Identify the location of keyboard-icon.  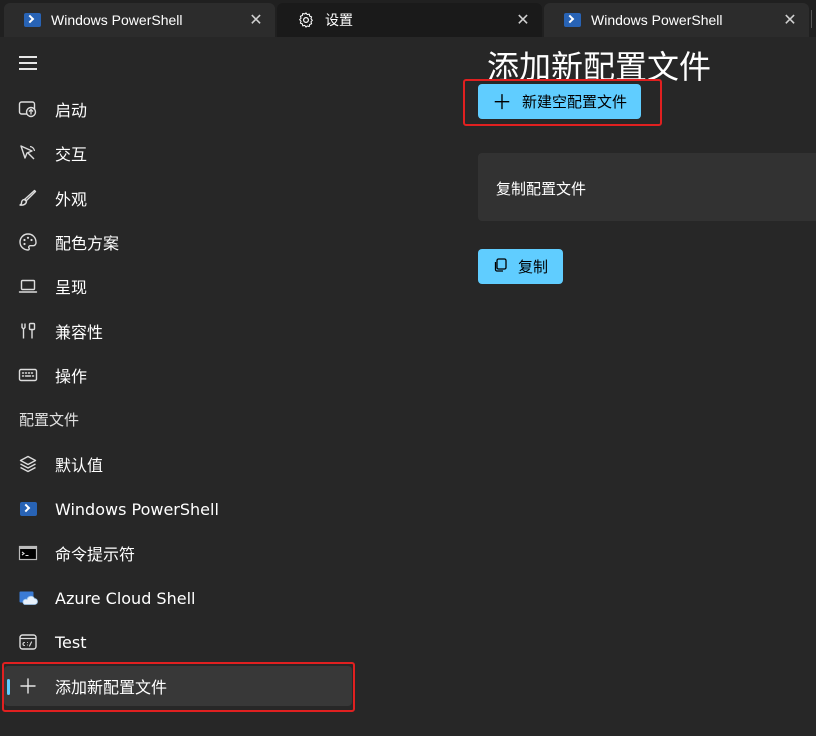
(28, 375).